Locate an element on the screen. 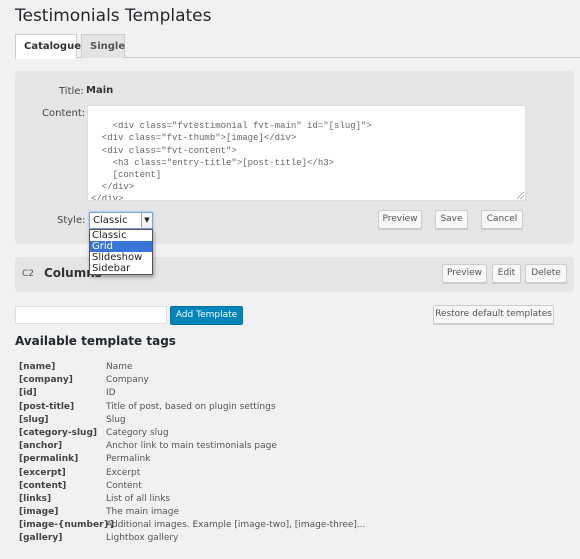  template-tag-row: [gallery] Lightbox gallery is located at coordinates (219, 538).